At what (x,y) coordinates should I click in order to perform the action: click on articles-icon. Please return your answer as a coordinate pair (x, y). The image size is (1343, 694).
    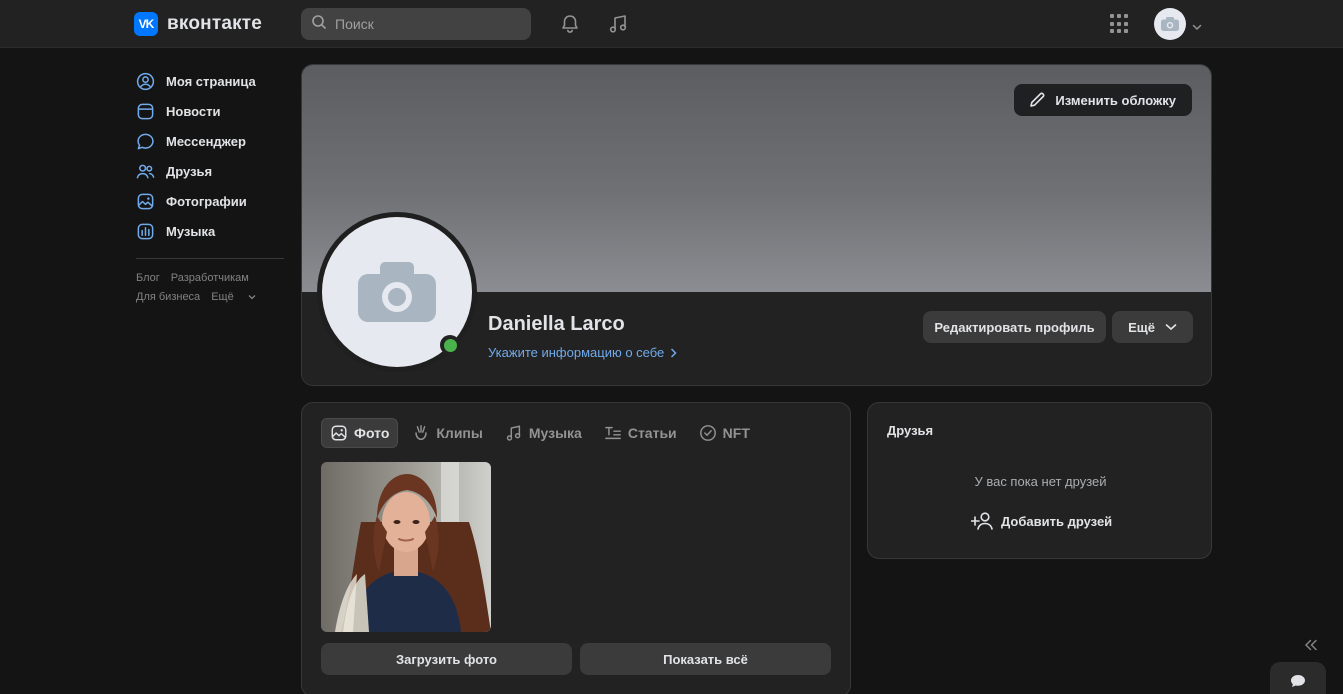
    Looking at the image, I should click on (612, 433).